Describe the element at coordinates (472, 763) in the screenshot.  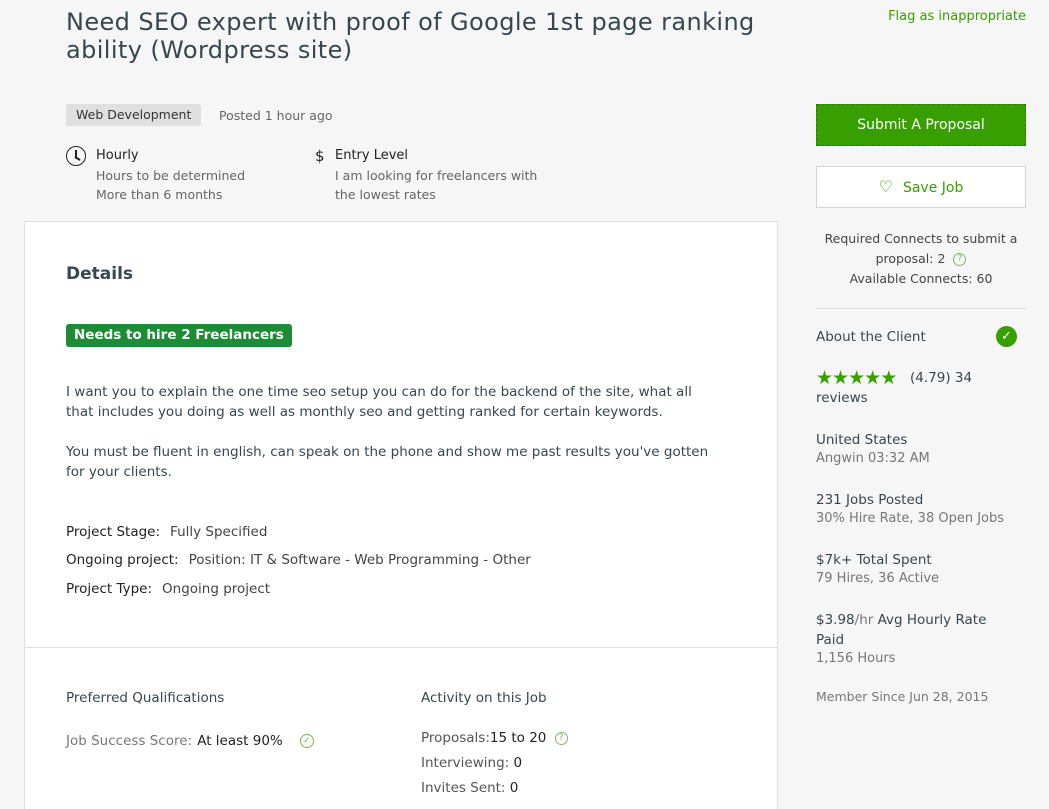
I see `interviewing-row: Interviewing: 0` at that location.